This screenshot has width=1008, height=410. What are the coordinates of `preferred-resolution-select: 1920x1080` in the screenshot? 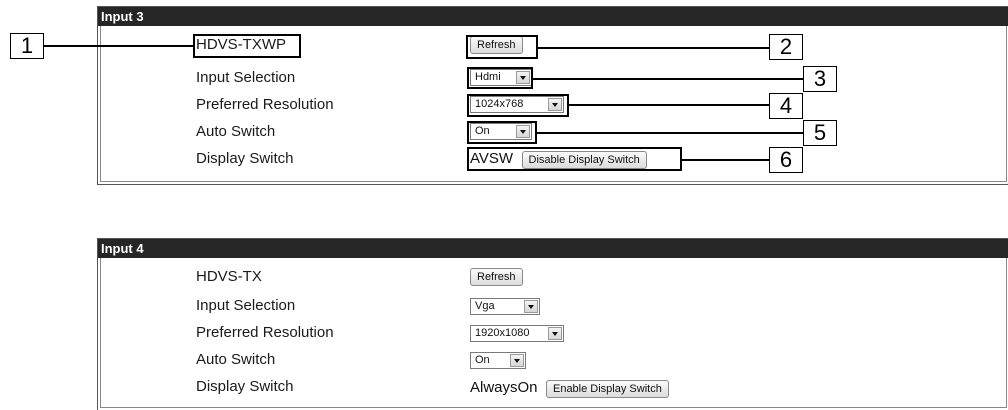 It's located at (517, 334).